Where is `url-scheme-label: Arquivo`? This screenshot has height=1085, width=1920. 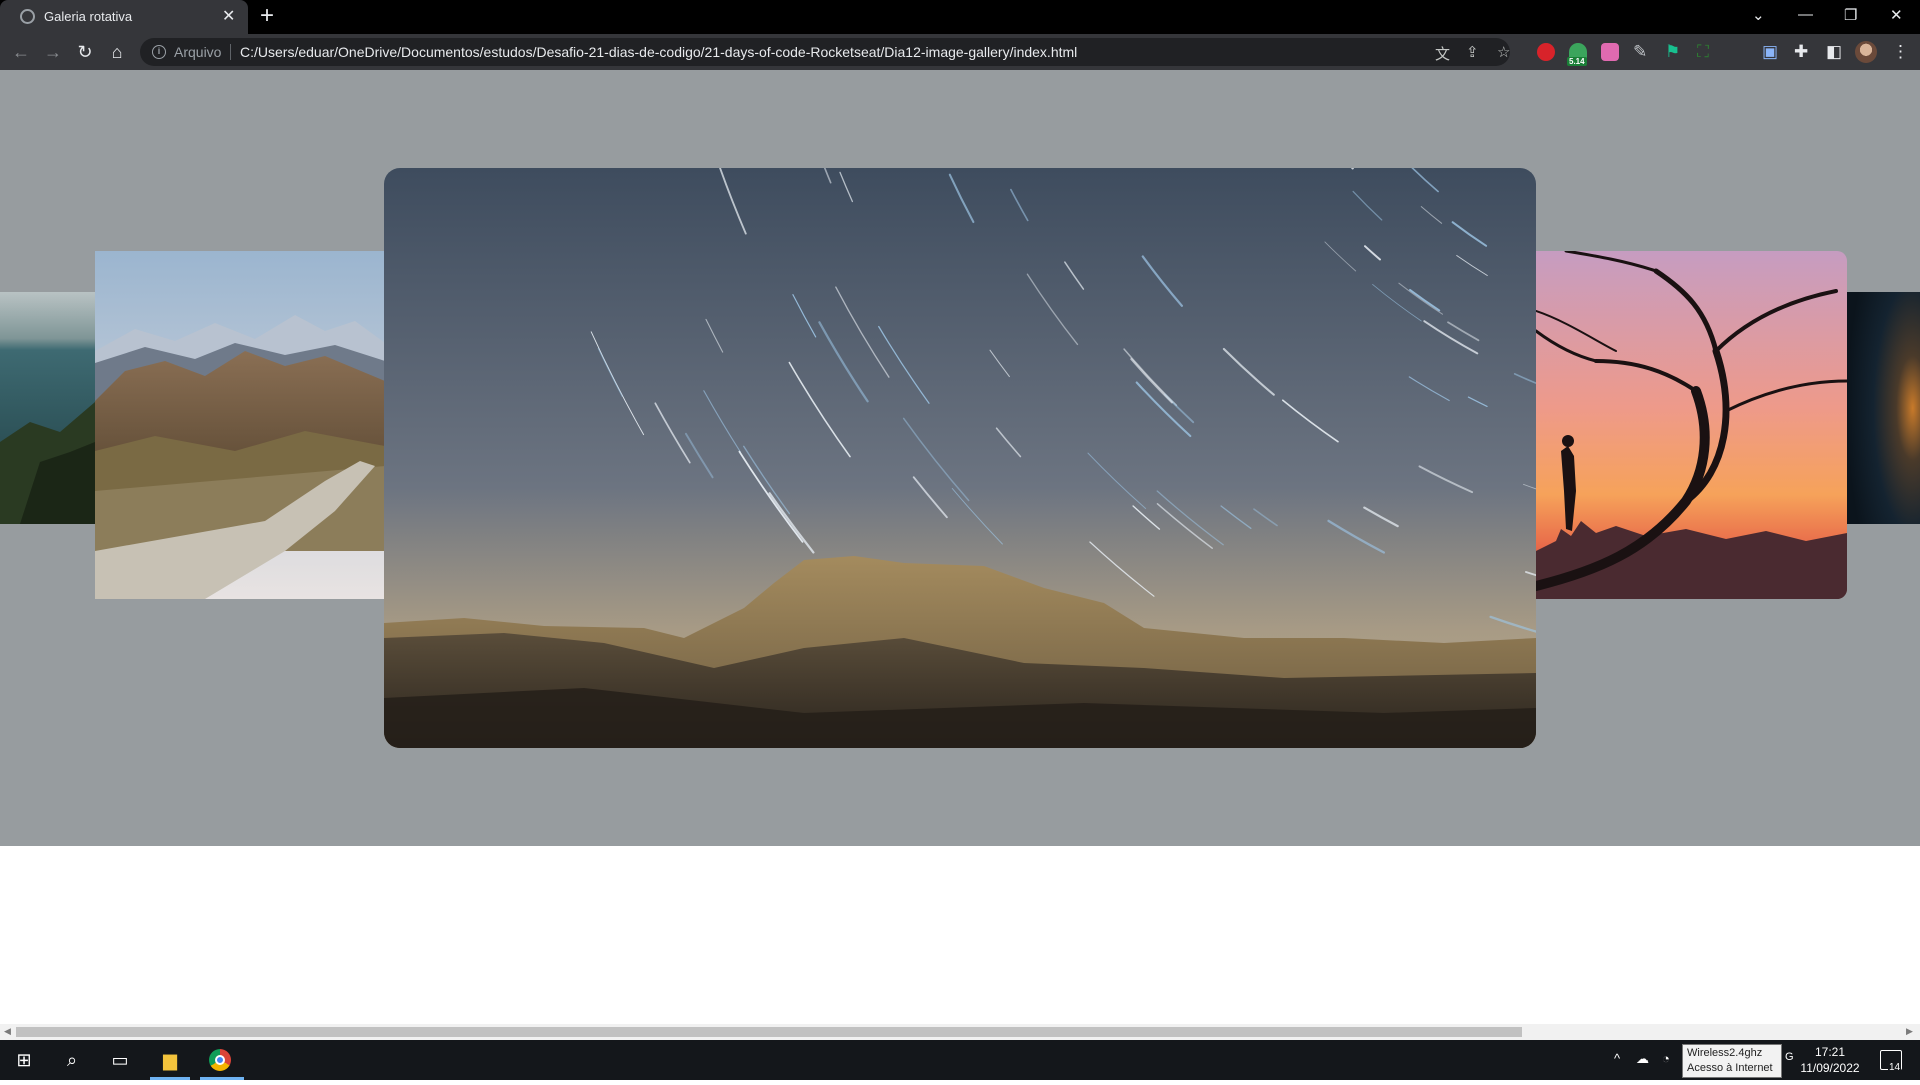 url-scheme-label: Arquivo is located at coordinates (197, 52).